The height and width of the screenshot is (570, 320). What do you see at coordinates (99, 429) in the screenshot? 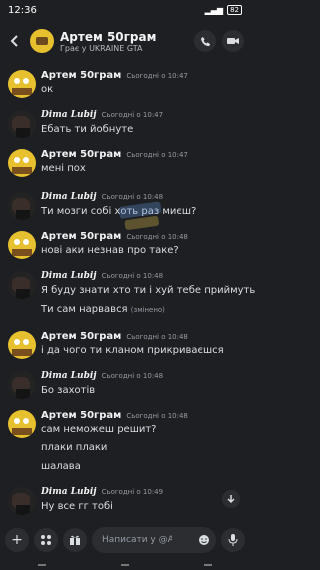
I see `message-text: сам неможеш решит?` at bounding box center [99, 429].